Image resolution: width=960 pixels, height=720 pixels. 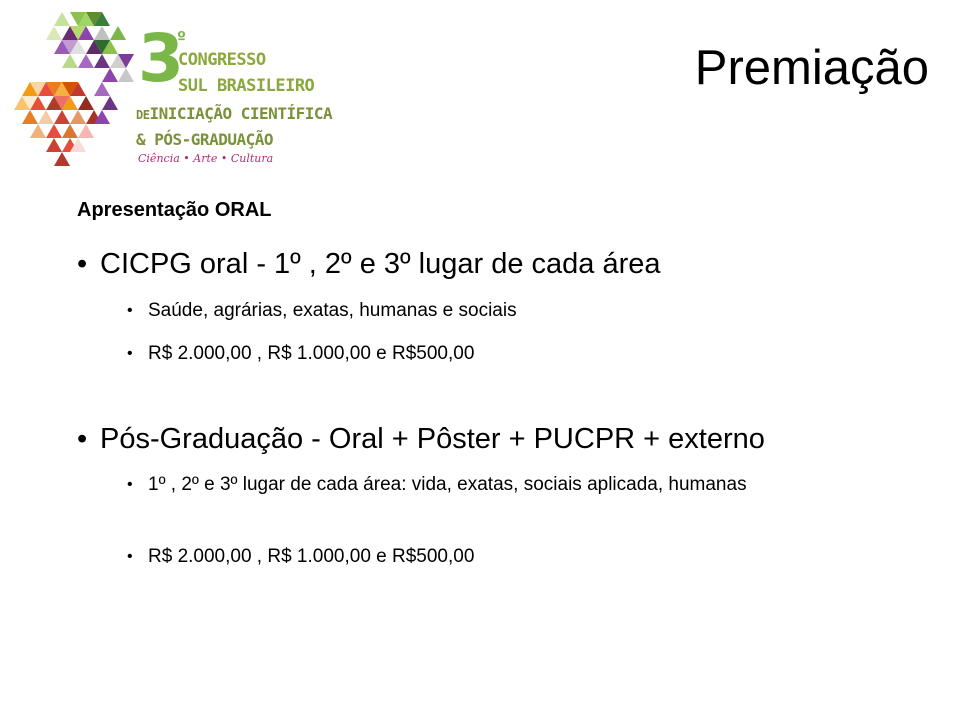 What do you see at coordinates (174, 210) in the screenshot?
I see `section-heading: Apresentação ORAL` at bounding box center [174, 210].